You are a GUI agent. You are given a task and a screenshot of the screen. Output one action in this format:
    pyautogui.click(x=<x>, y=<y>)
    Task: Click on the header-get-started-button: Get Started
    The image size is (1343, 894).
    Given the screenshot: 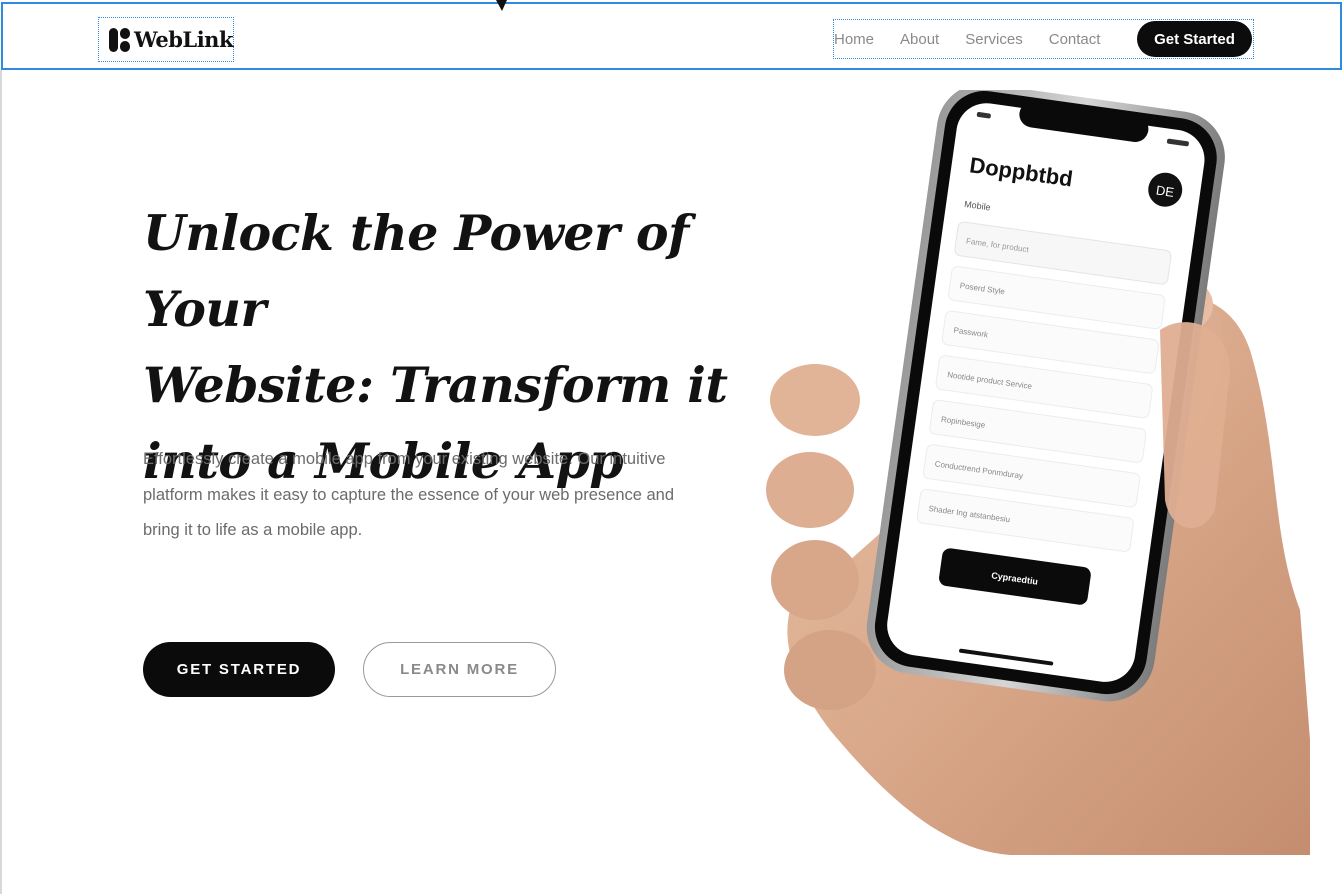 What is the action you would take?
    pyautogui.click(x=1194, y=39)
    